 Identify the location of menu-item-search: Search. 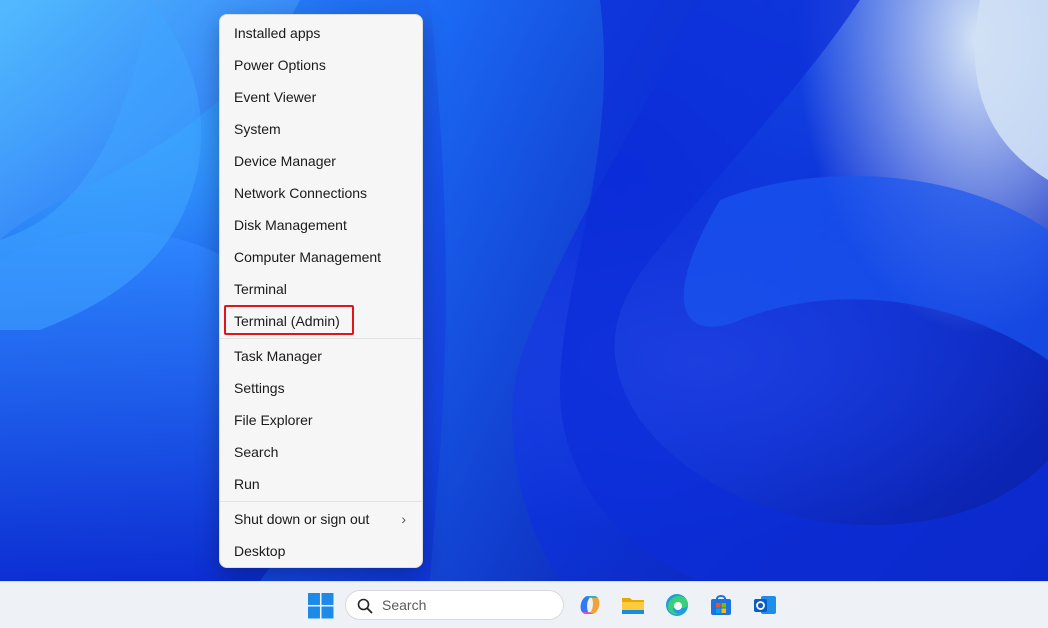
(321, 452).